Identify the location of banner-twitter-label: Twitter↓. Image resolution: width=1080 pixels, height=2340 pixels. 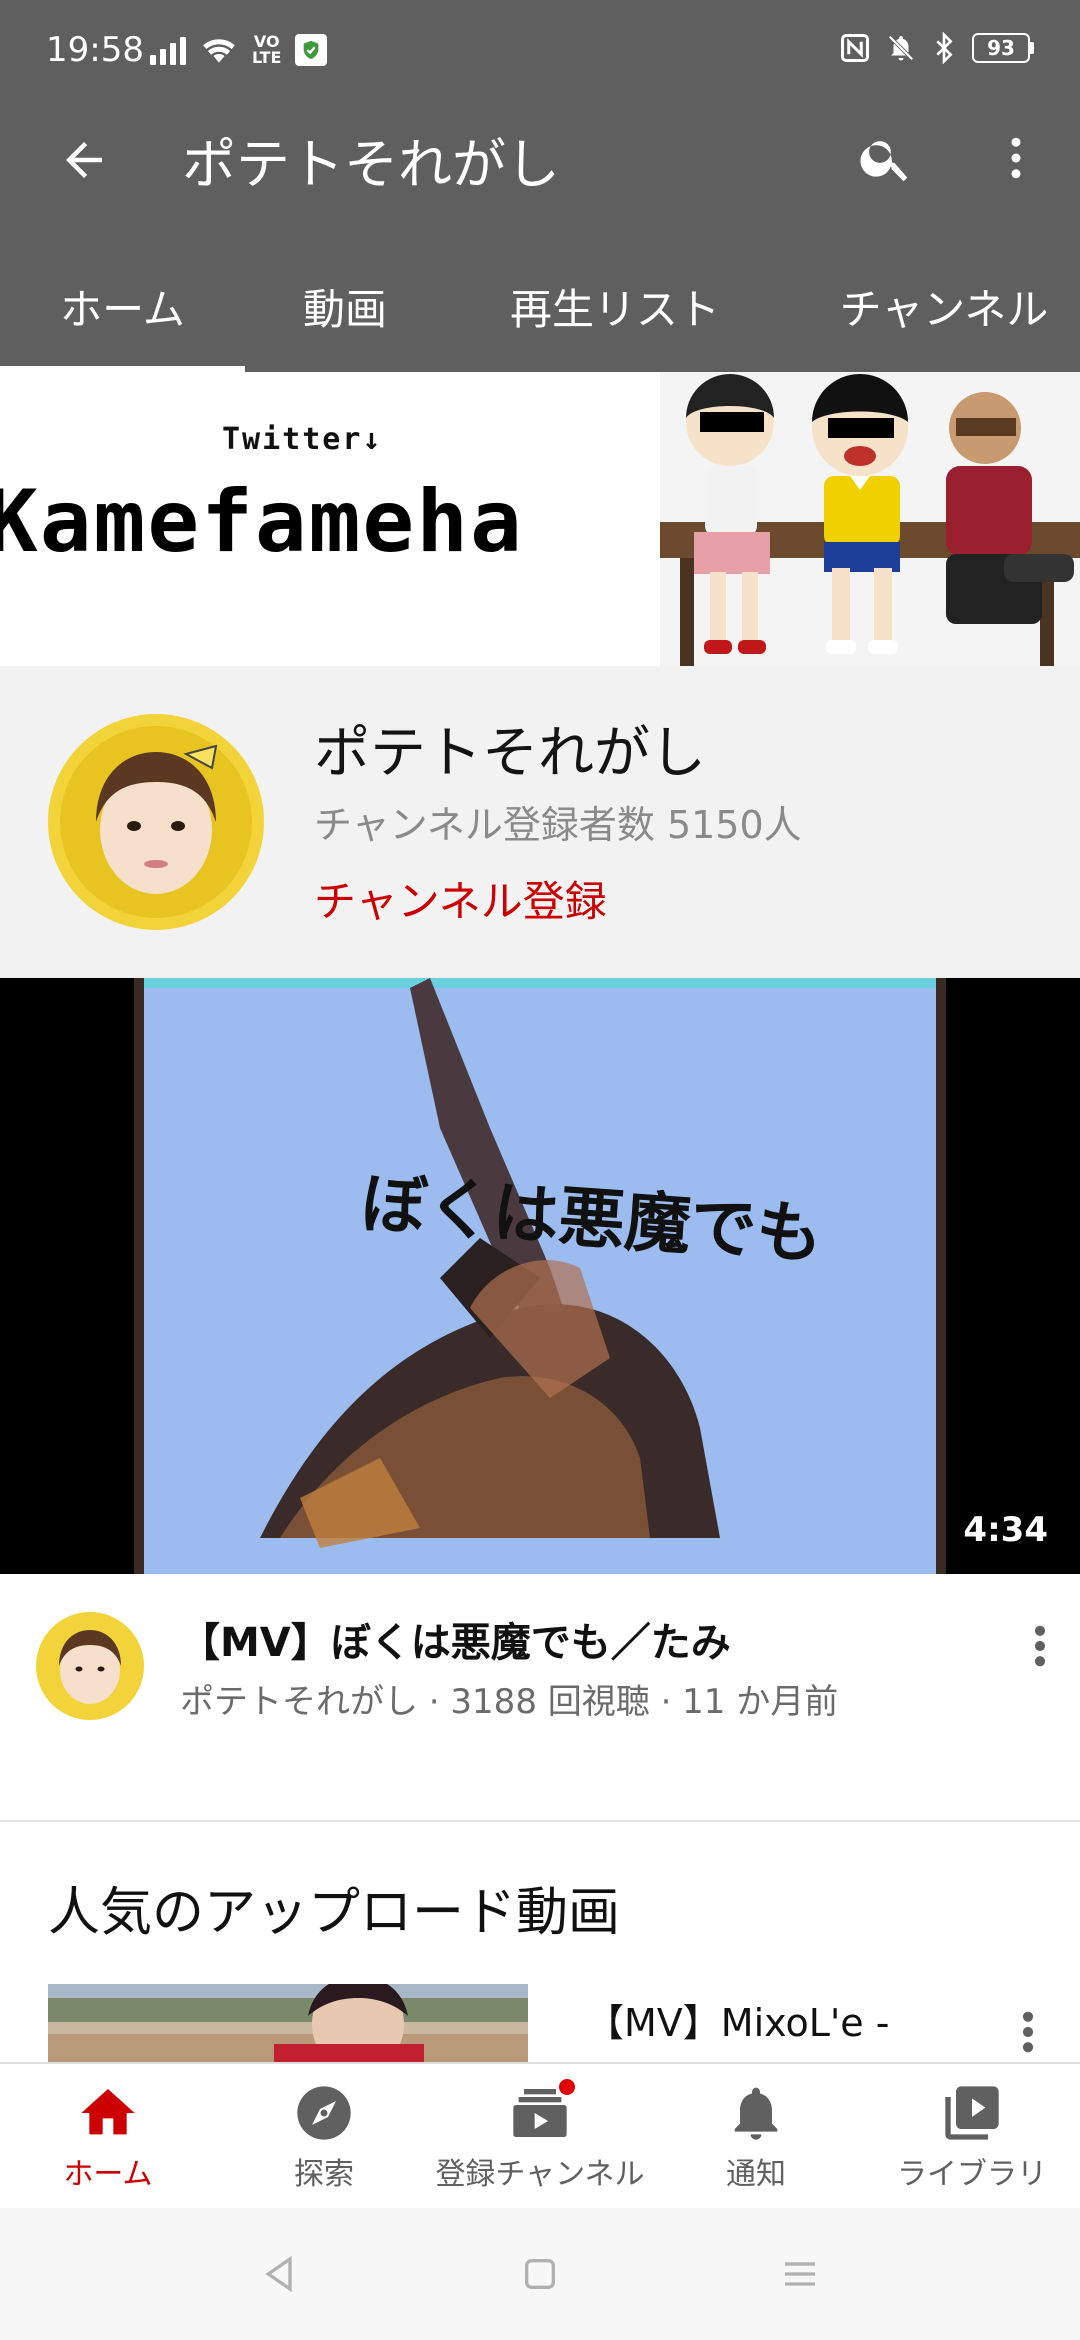
(302, 439).